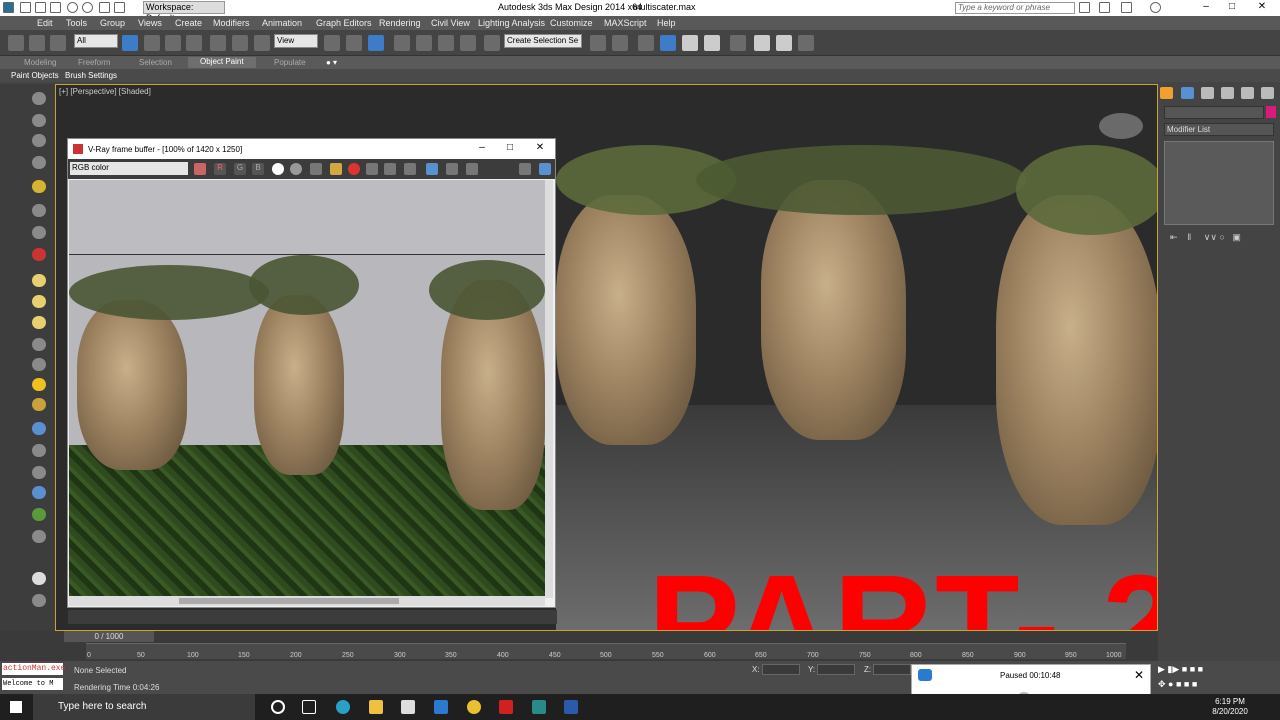 The height and width of the screenshot is (720, 1280). Describe the element at coordinates (220, 169) in the screenshot. I see `red-channel-button: R` at that location.